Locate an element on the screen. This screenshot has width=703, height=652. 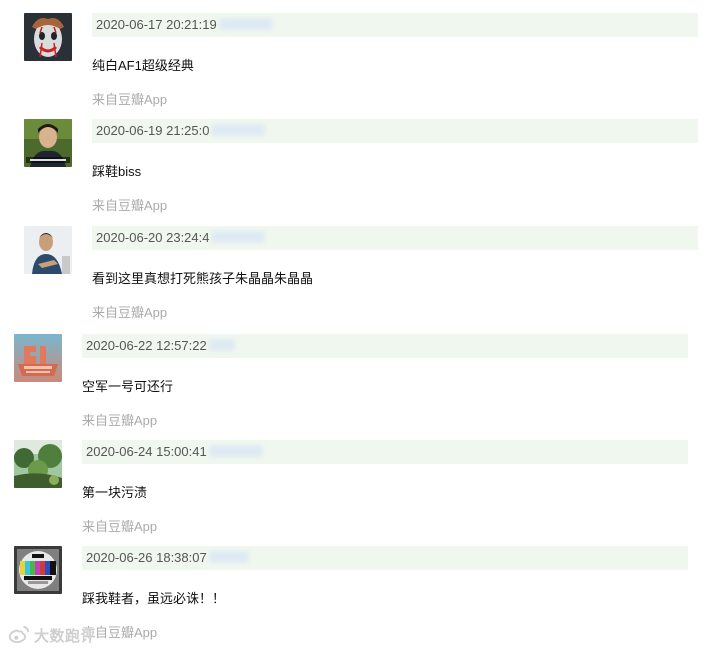
comment-content: 踩我鞋者，虽远必诛！！ is located at coordinates (154, 598).